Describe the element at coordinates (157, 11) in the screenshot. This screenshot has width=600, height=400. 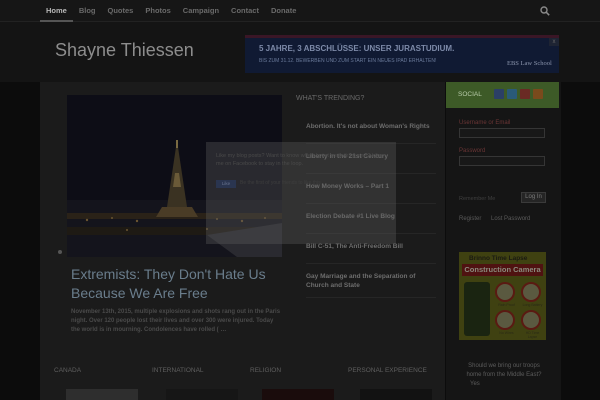
I see `nav-item-photos: Photos` at that location.